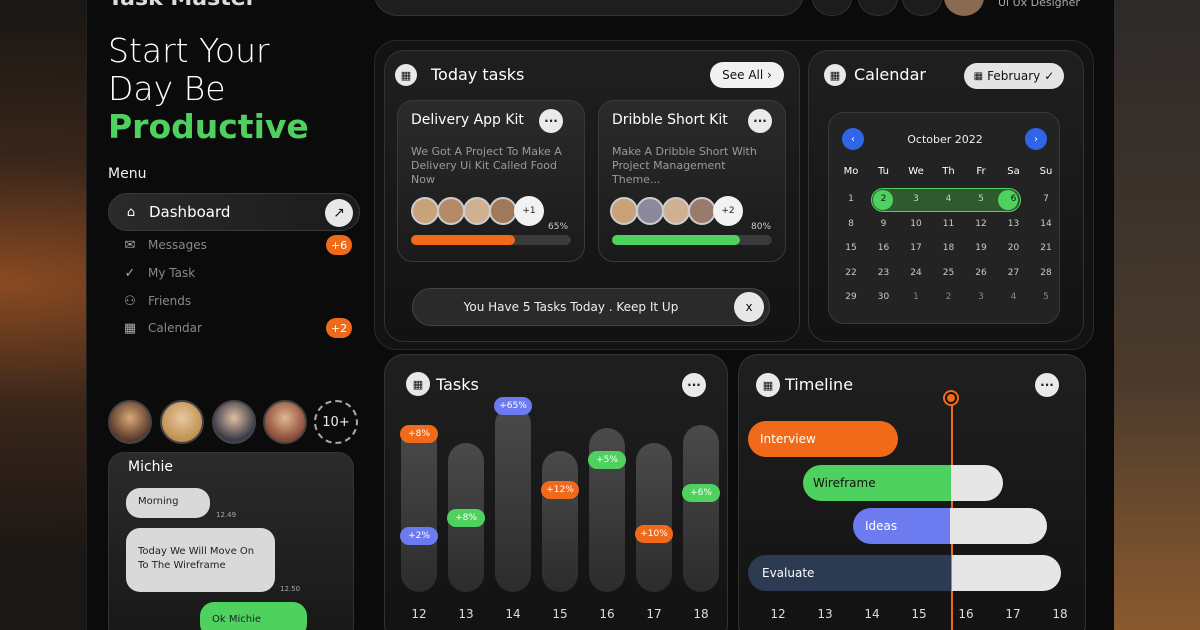  What do you see at coordinates (419, 433) in the screenshot?
I see `data-label: +8%` at bounding box center [419, 433].